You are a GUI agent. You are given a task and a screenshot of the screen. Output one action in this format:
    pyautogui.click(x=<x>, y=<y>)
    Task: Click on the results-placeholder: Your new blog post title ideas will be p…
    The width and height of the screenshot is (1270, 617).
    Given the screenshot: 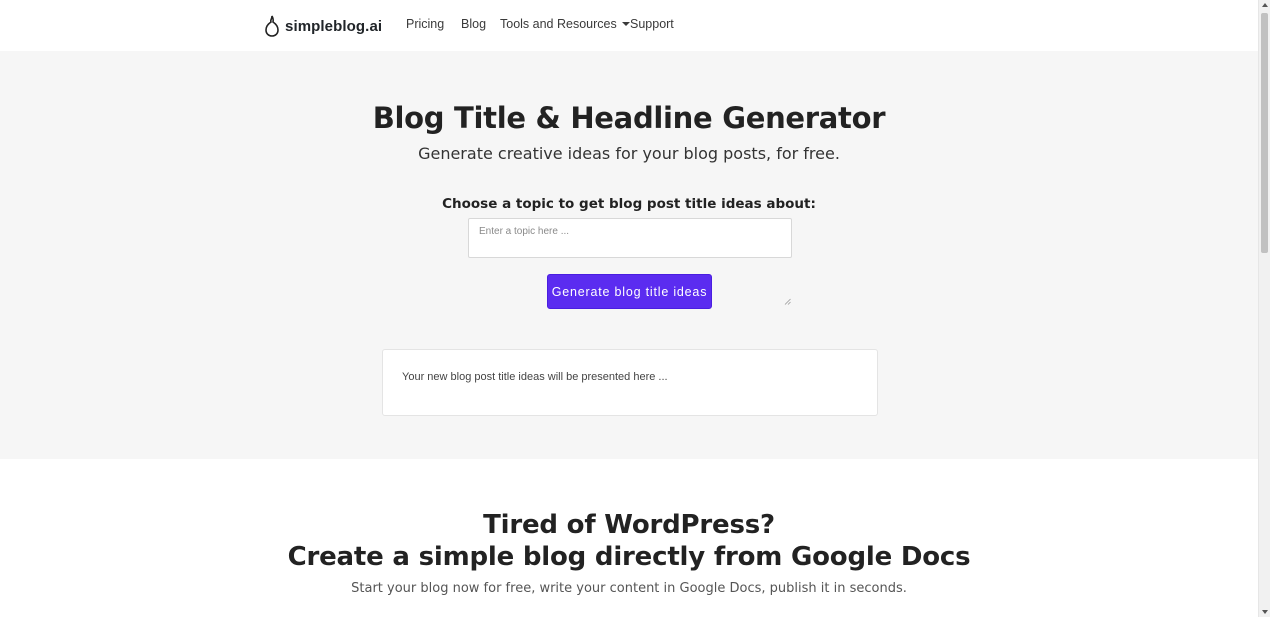 What is the action you would take?
    pyautogui.click(x=535, y=377)
    